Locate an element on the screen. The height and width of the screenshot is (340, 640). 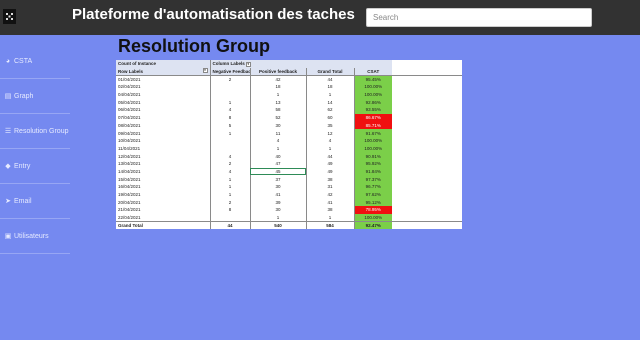
row-label-cell: 14/04/2021 is located at coordinates (163, 171).